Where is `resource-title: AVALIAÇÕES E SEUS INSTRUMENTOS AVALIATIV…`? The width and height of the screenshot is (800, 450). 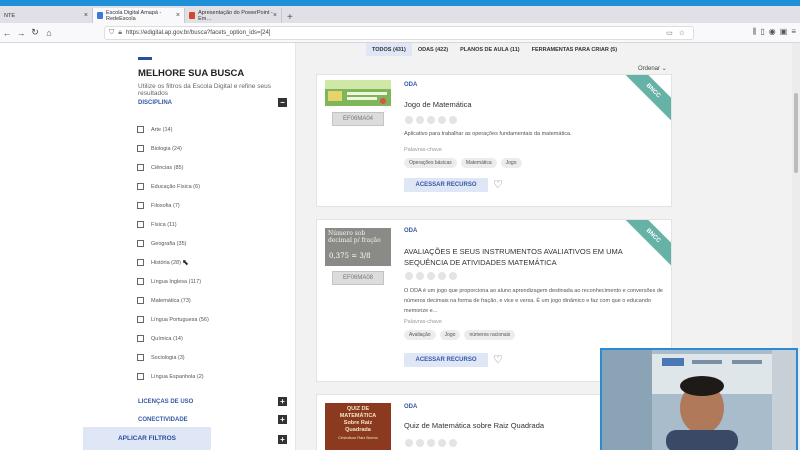
resource-title: AVALIAÇÕES E SEUS INSTRUMENTOS AVALIATIV… is located at coordinates (534, 257).